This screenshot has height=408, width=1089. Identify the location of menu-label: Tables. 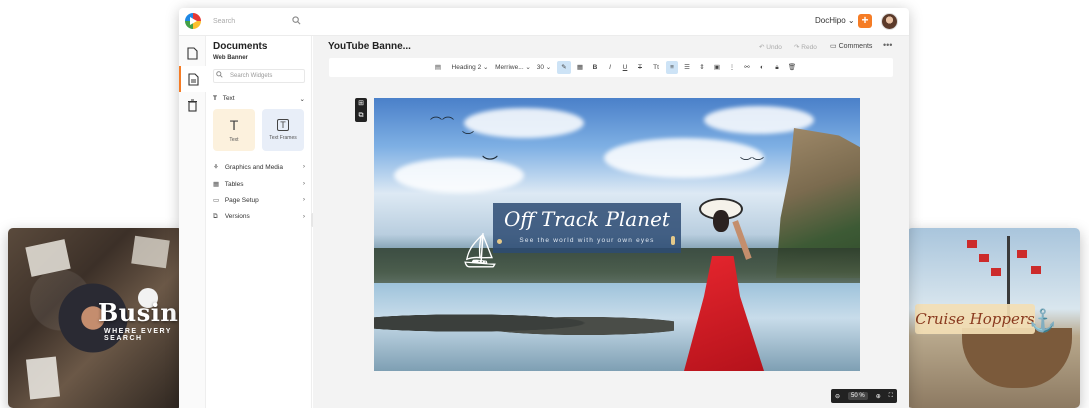
(234, 184).